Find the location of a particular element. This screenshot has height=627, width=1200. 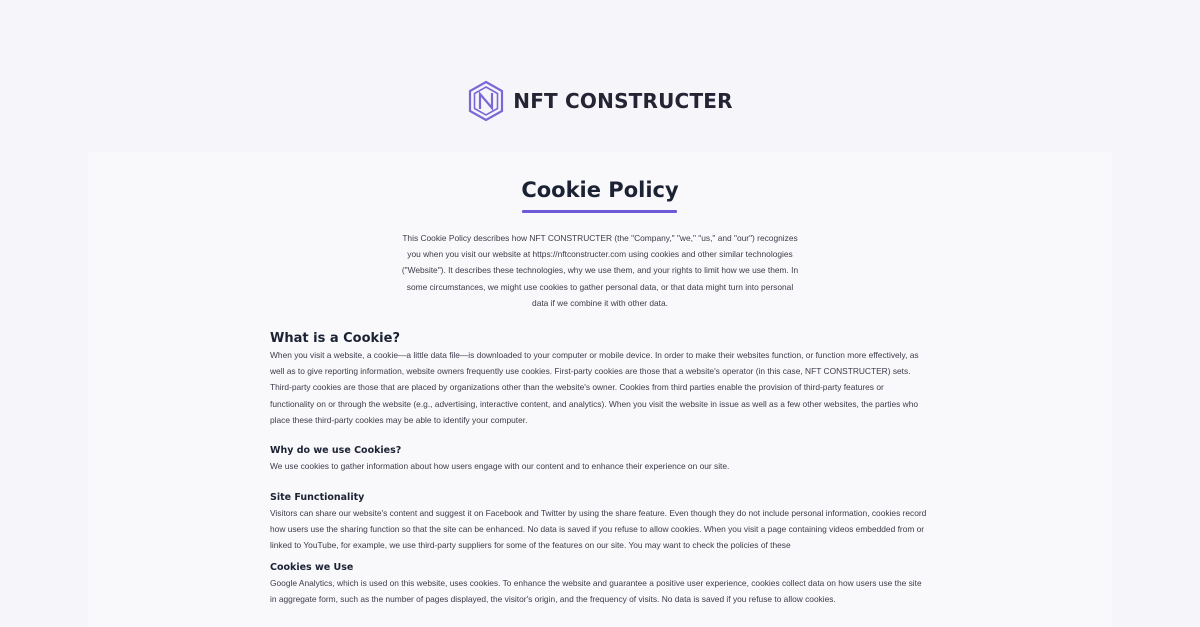

site-header: NFT CONSTRUCTER is located at coordinates (600, 101).